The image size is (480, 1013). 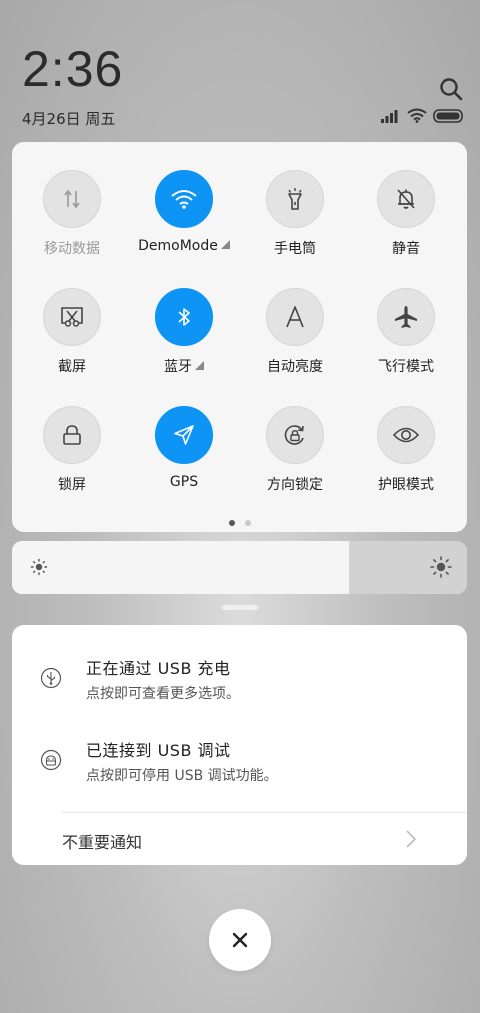 I want to click on tile-label: 手电筒, so click(x=295, y=249).